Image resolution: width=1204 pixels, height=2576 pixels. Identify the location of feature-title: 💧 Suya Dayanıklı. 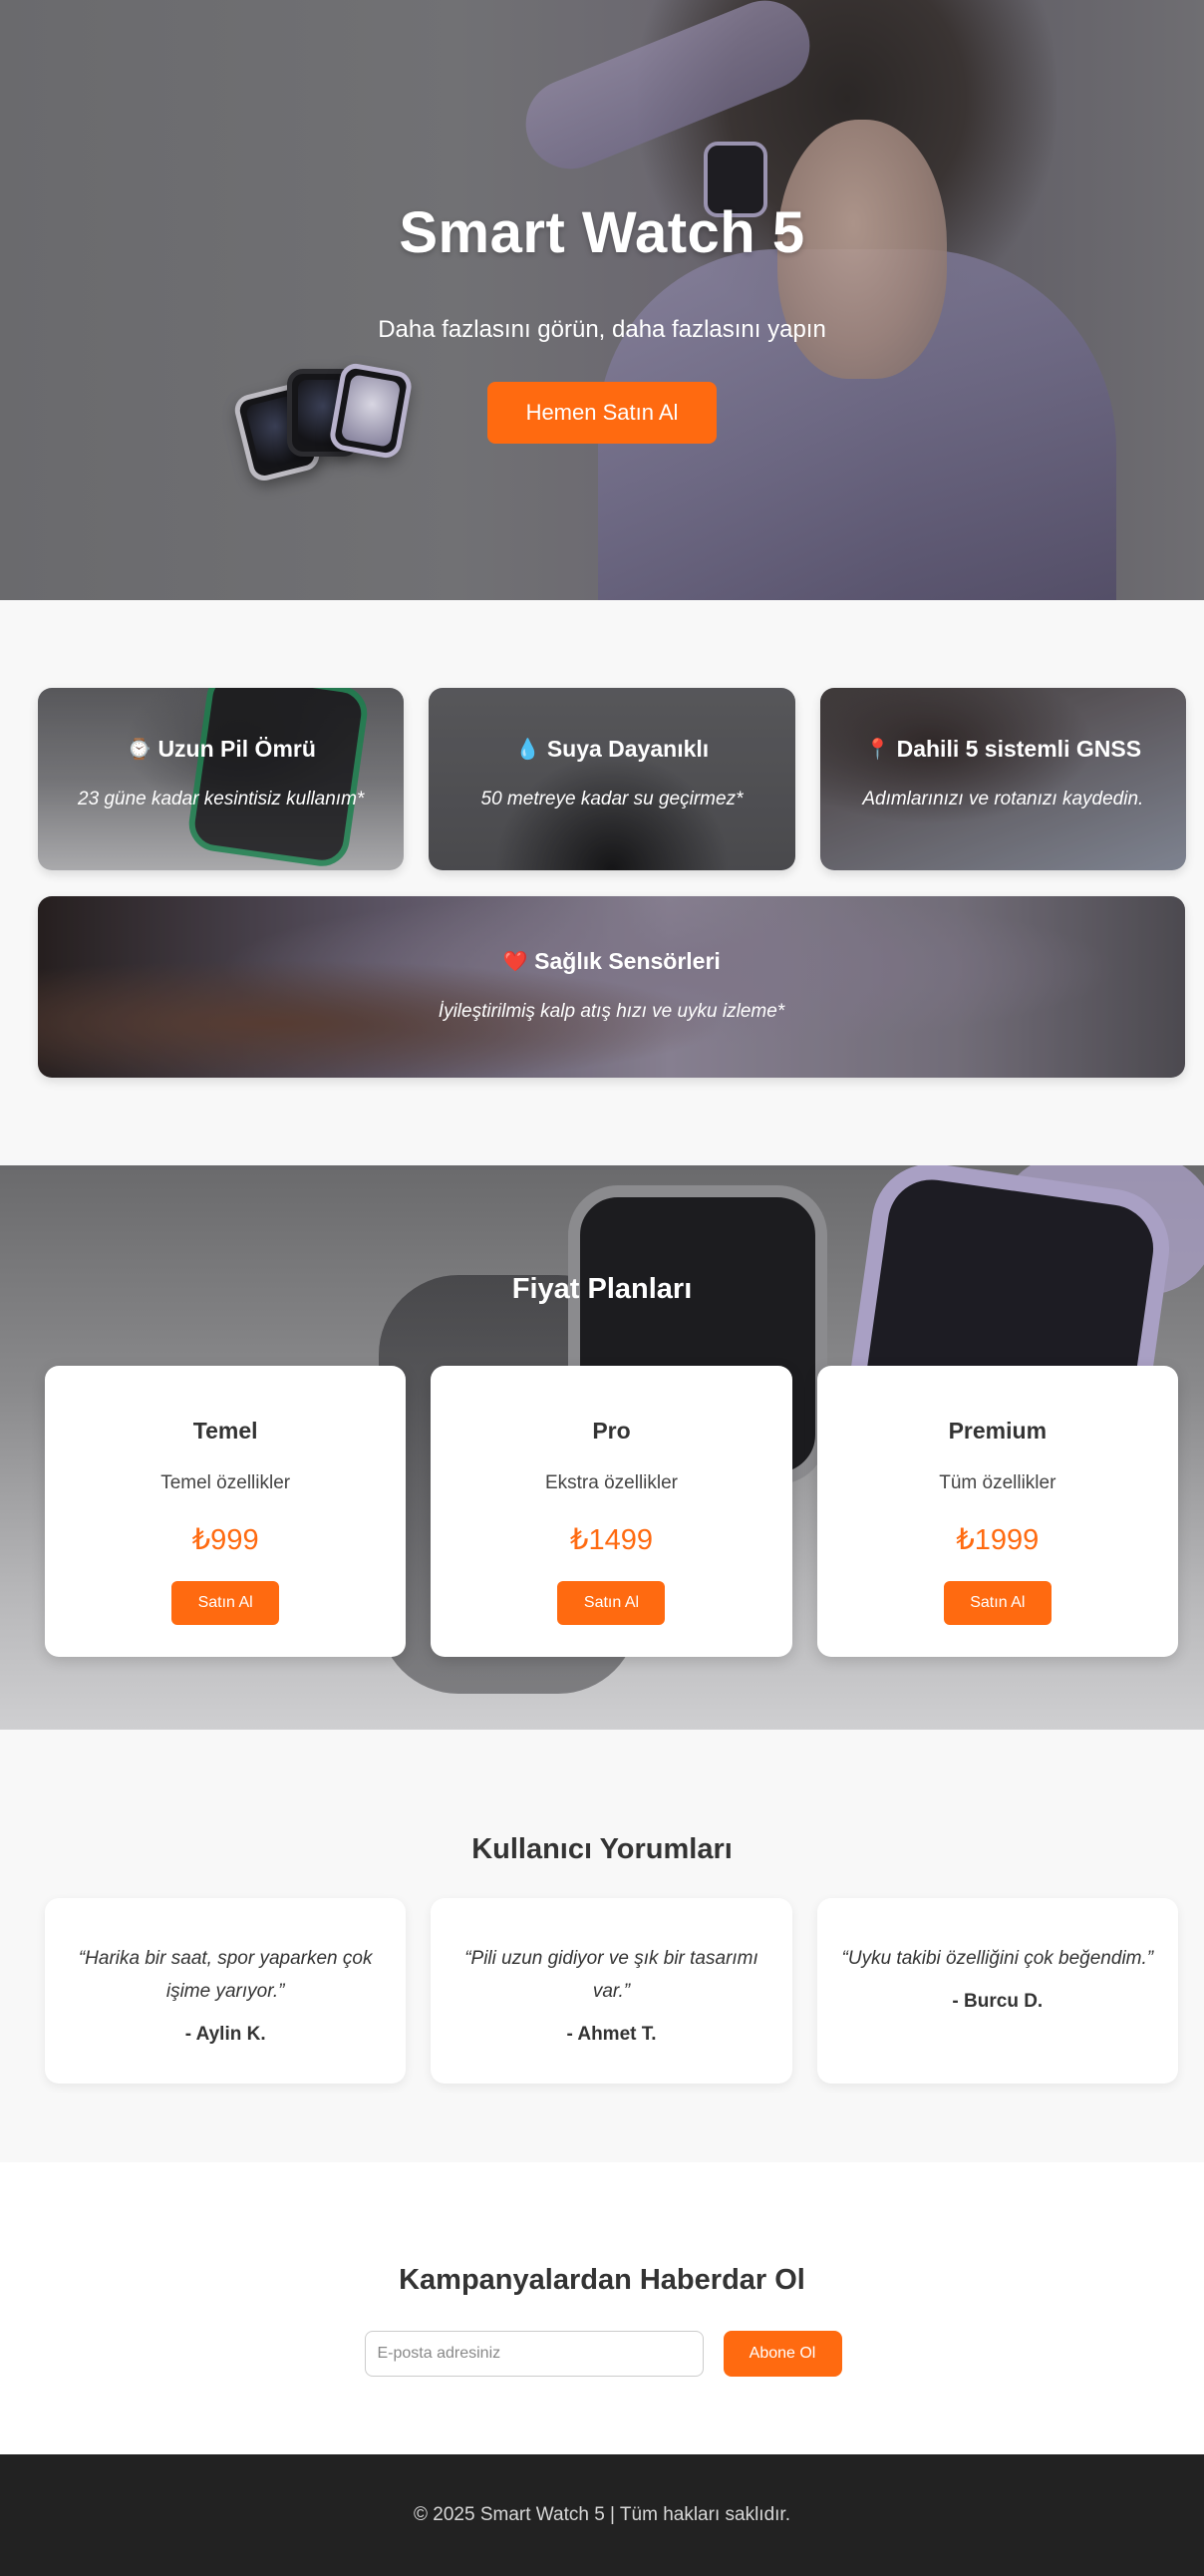
(611, 749).